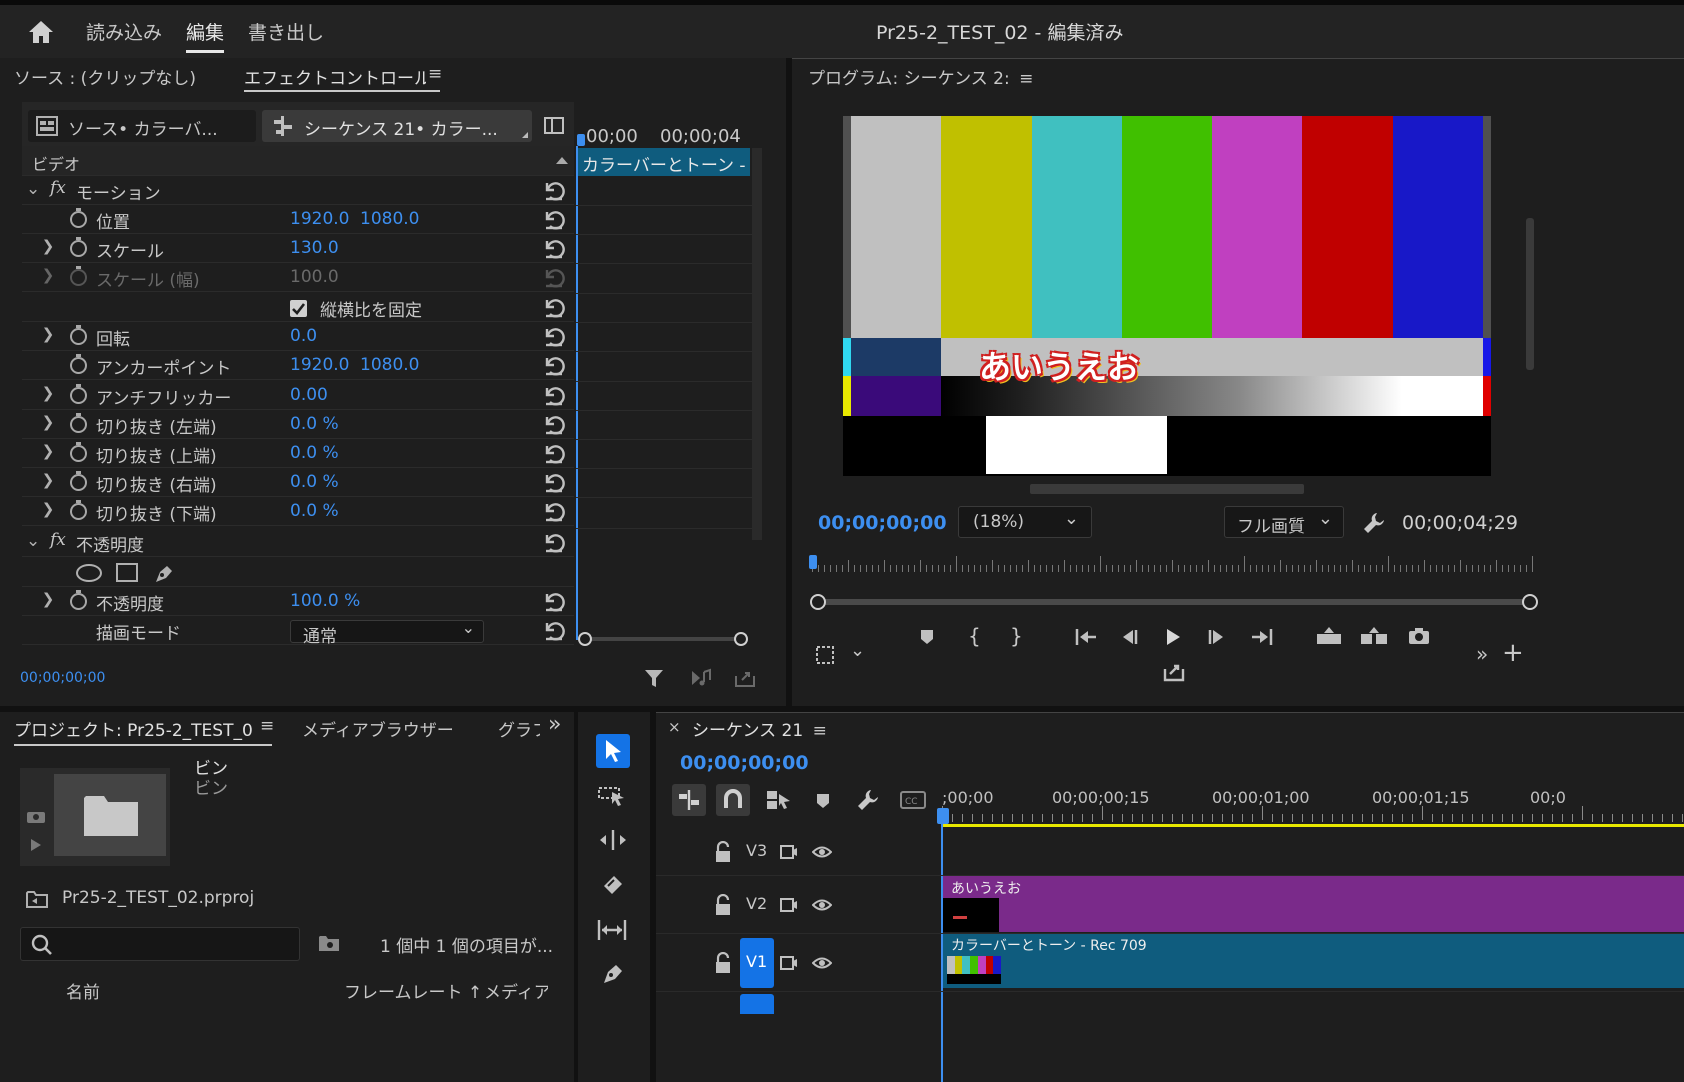 The width and height of the screenshot is (1684, 1082). What do you see at coordinates (825, 655) in the screenshot?
I see `safe-margins-icon` at bounding box center [825, 655].